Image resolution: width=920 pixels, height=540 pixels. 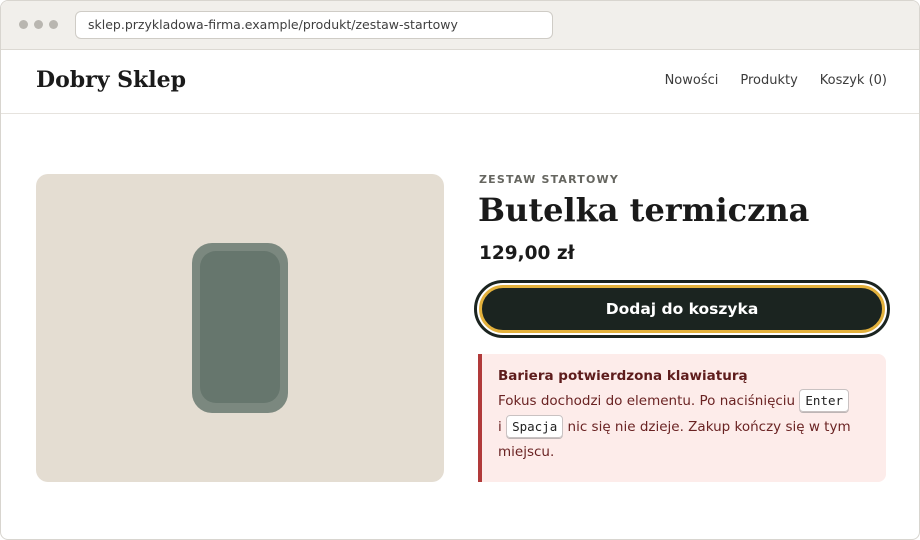 I want to click on site-logo: Dobry Sklep, so click(x=111, y=80).